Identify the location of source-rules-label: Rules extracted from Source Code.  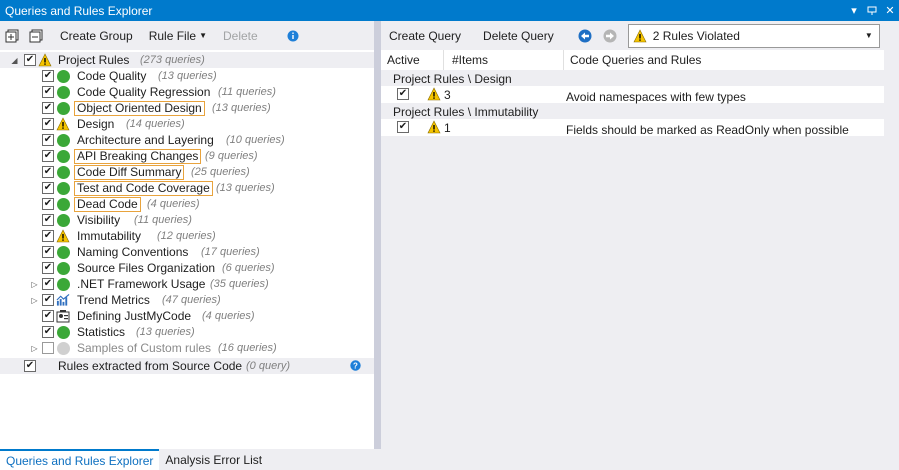
(150, 366).